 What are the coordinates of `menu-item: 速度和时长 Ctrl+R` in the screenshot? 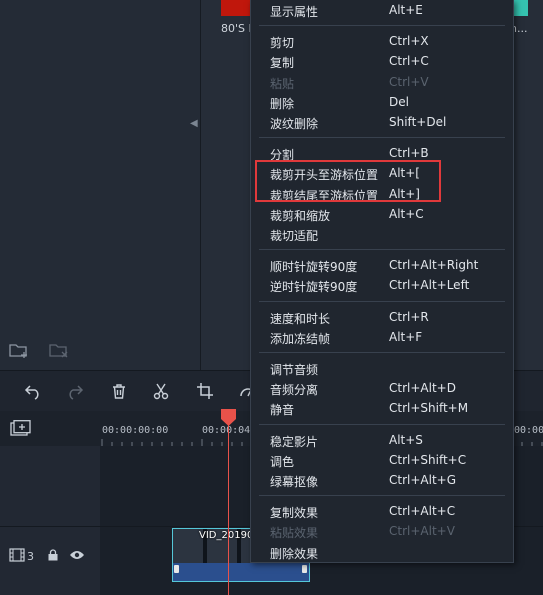 It's located at (382, 317).